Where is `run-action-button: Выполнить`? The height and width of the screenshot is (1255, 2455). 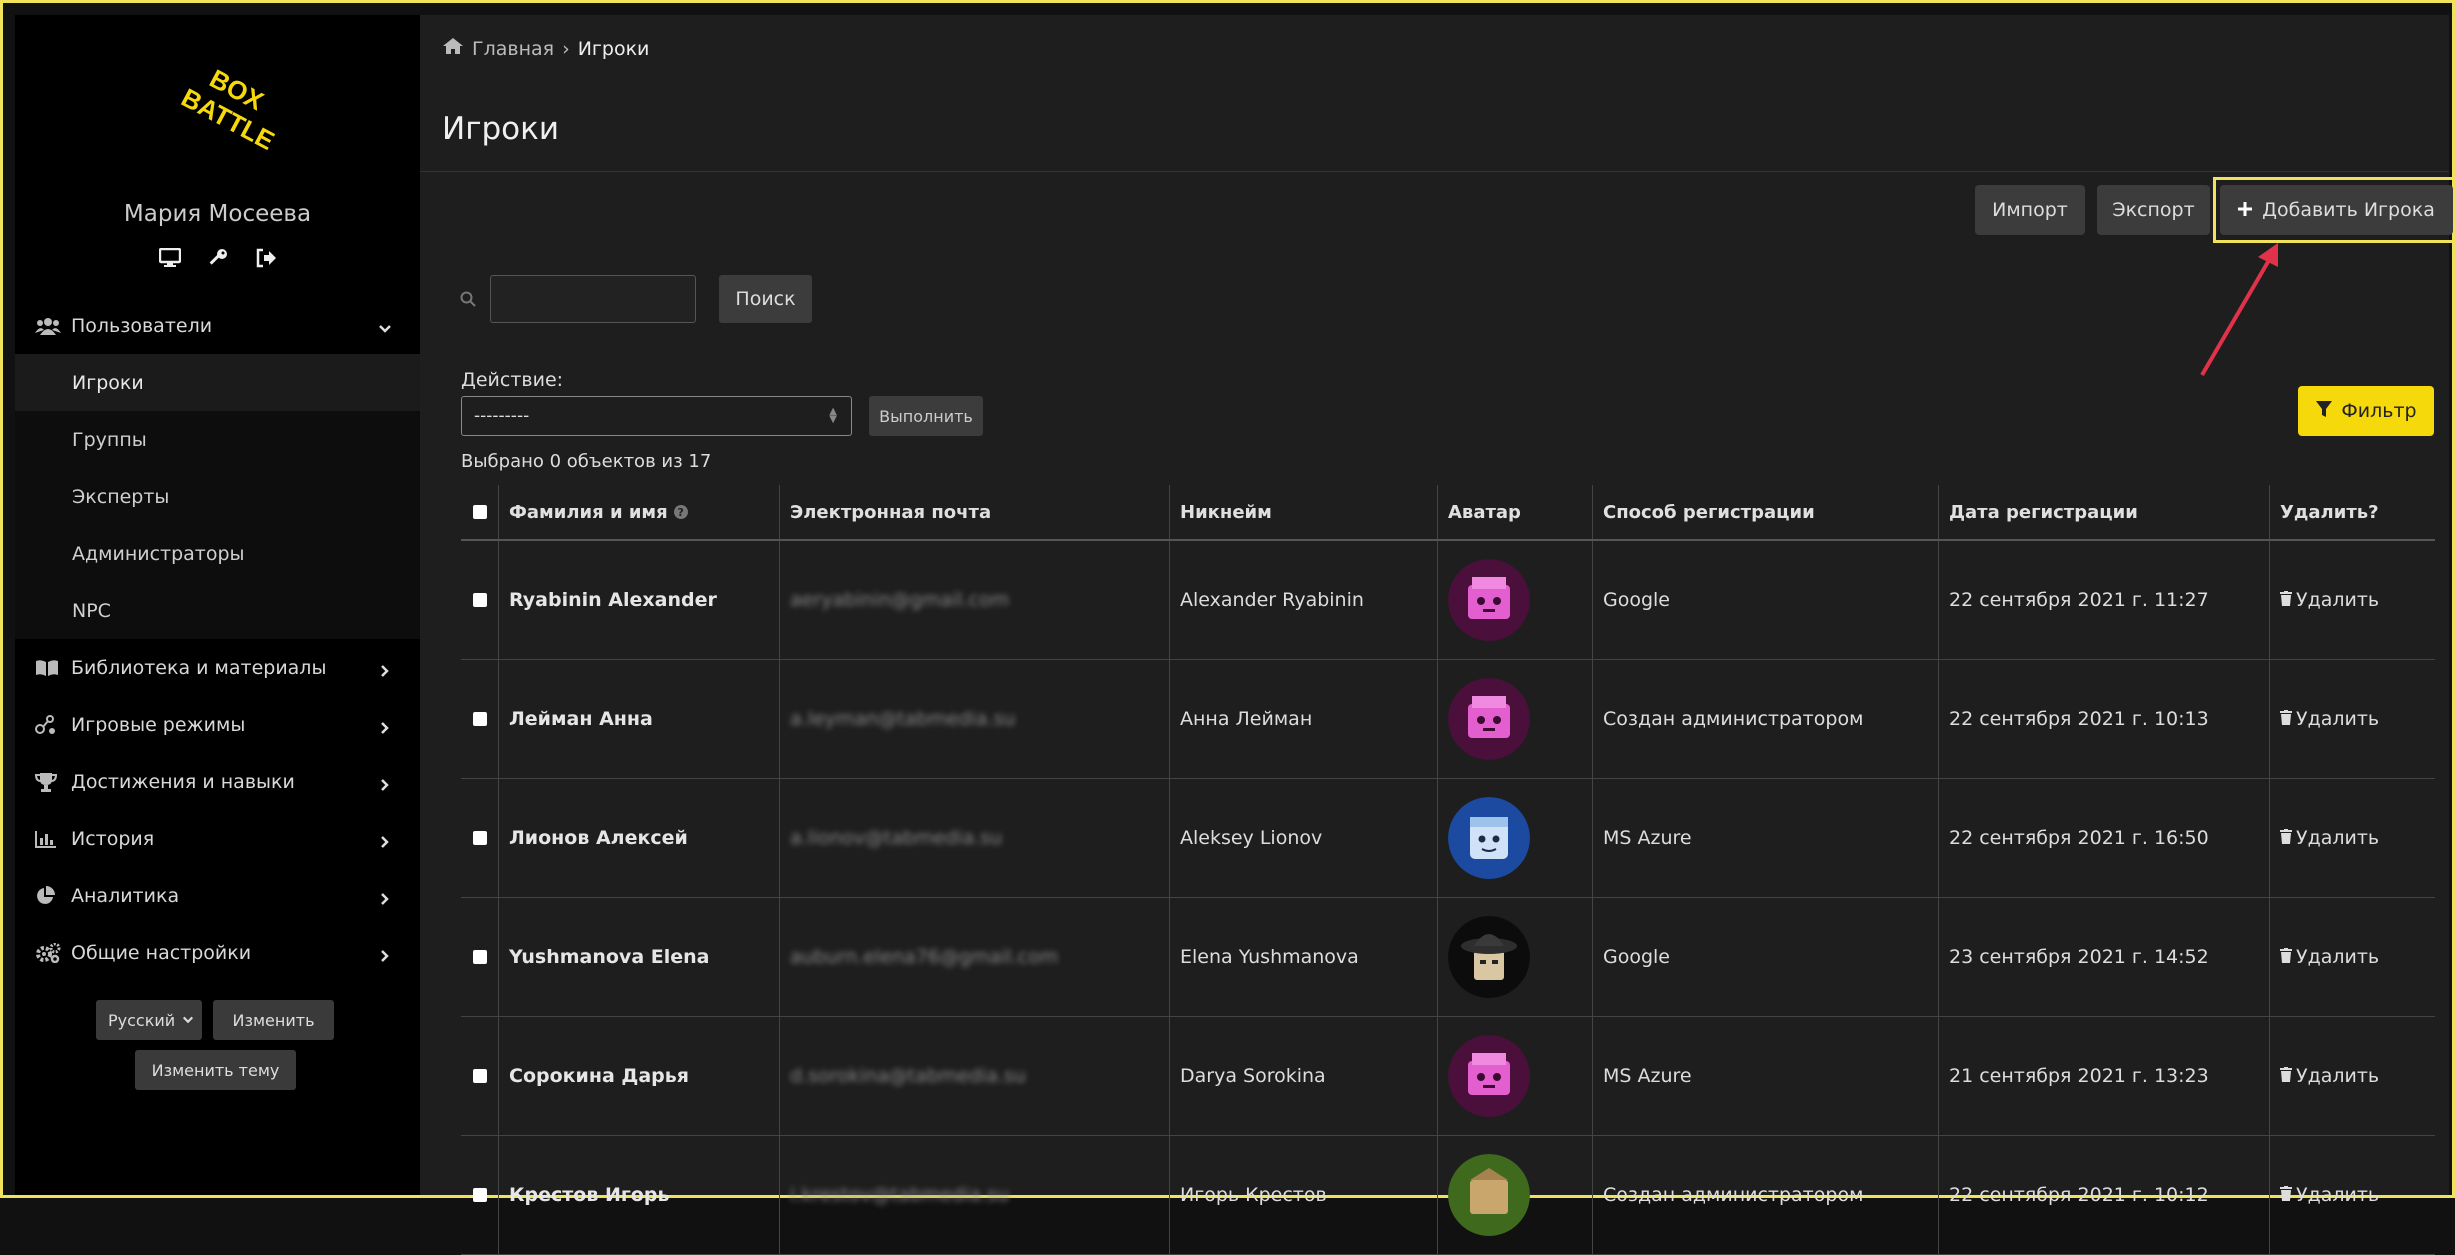
run-action-button: Выполнить is located at coordinates (926, 416).